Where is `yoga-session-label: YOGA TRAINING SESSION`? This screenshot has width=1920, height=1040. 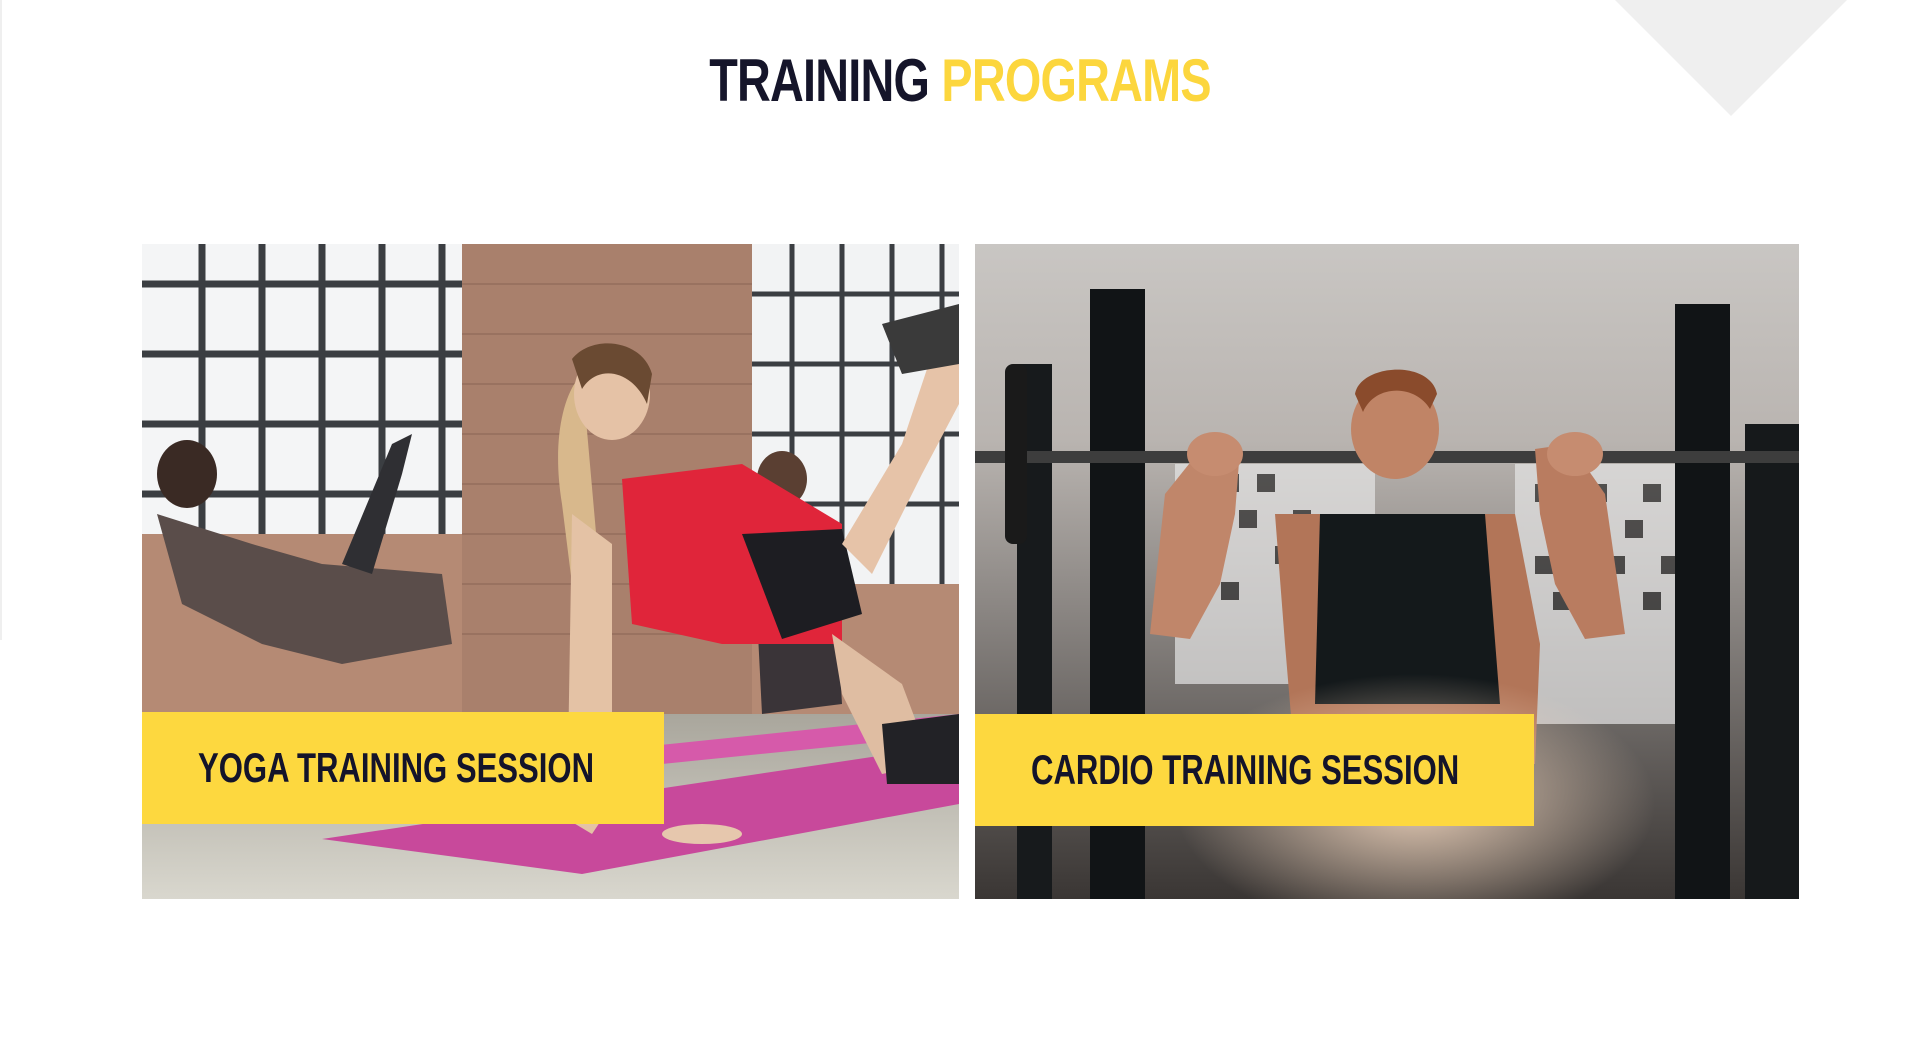
yoga-session-label: YOGA TRAINING SESSION is located at coordinates (396, 767).